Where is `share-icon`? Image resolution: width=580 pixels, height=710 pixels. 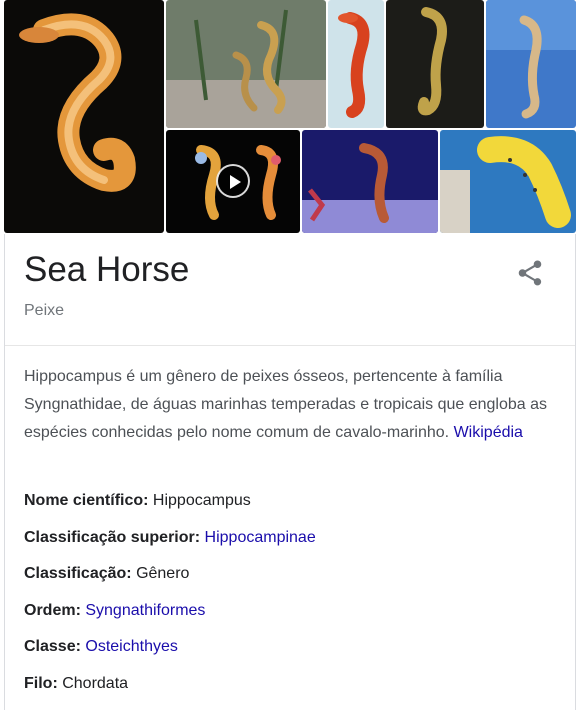
share-icon is located at coordinates (530, 273).